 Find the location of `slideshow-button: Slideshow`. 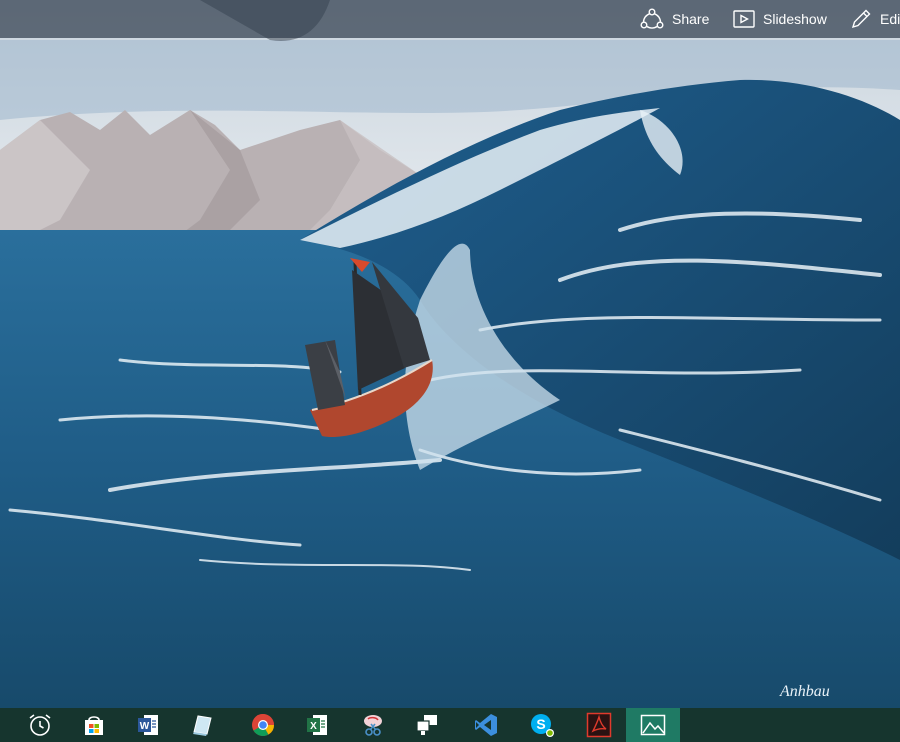

slideshow-button: Slideshow is located at coordinates (780, 19).